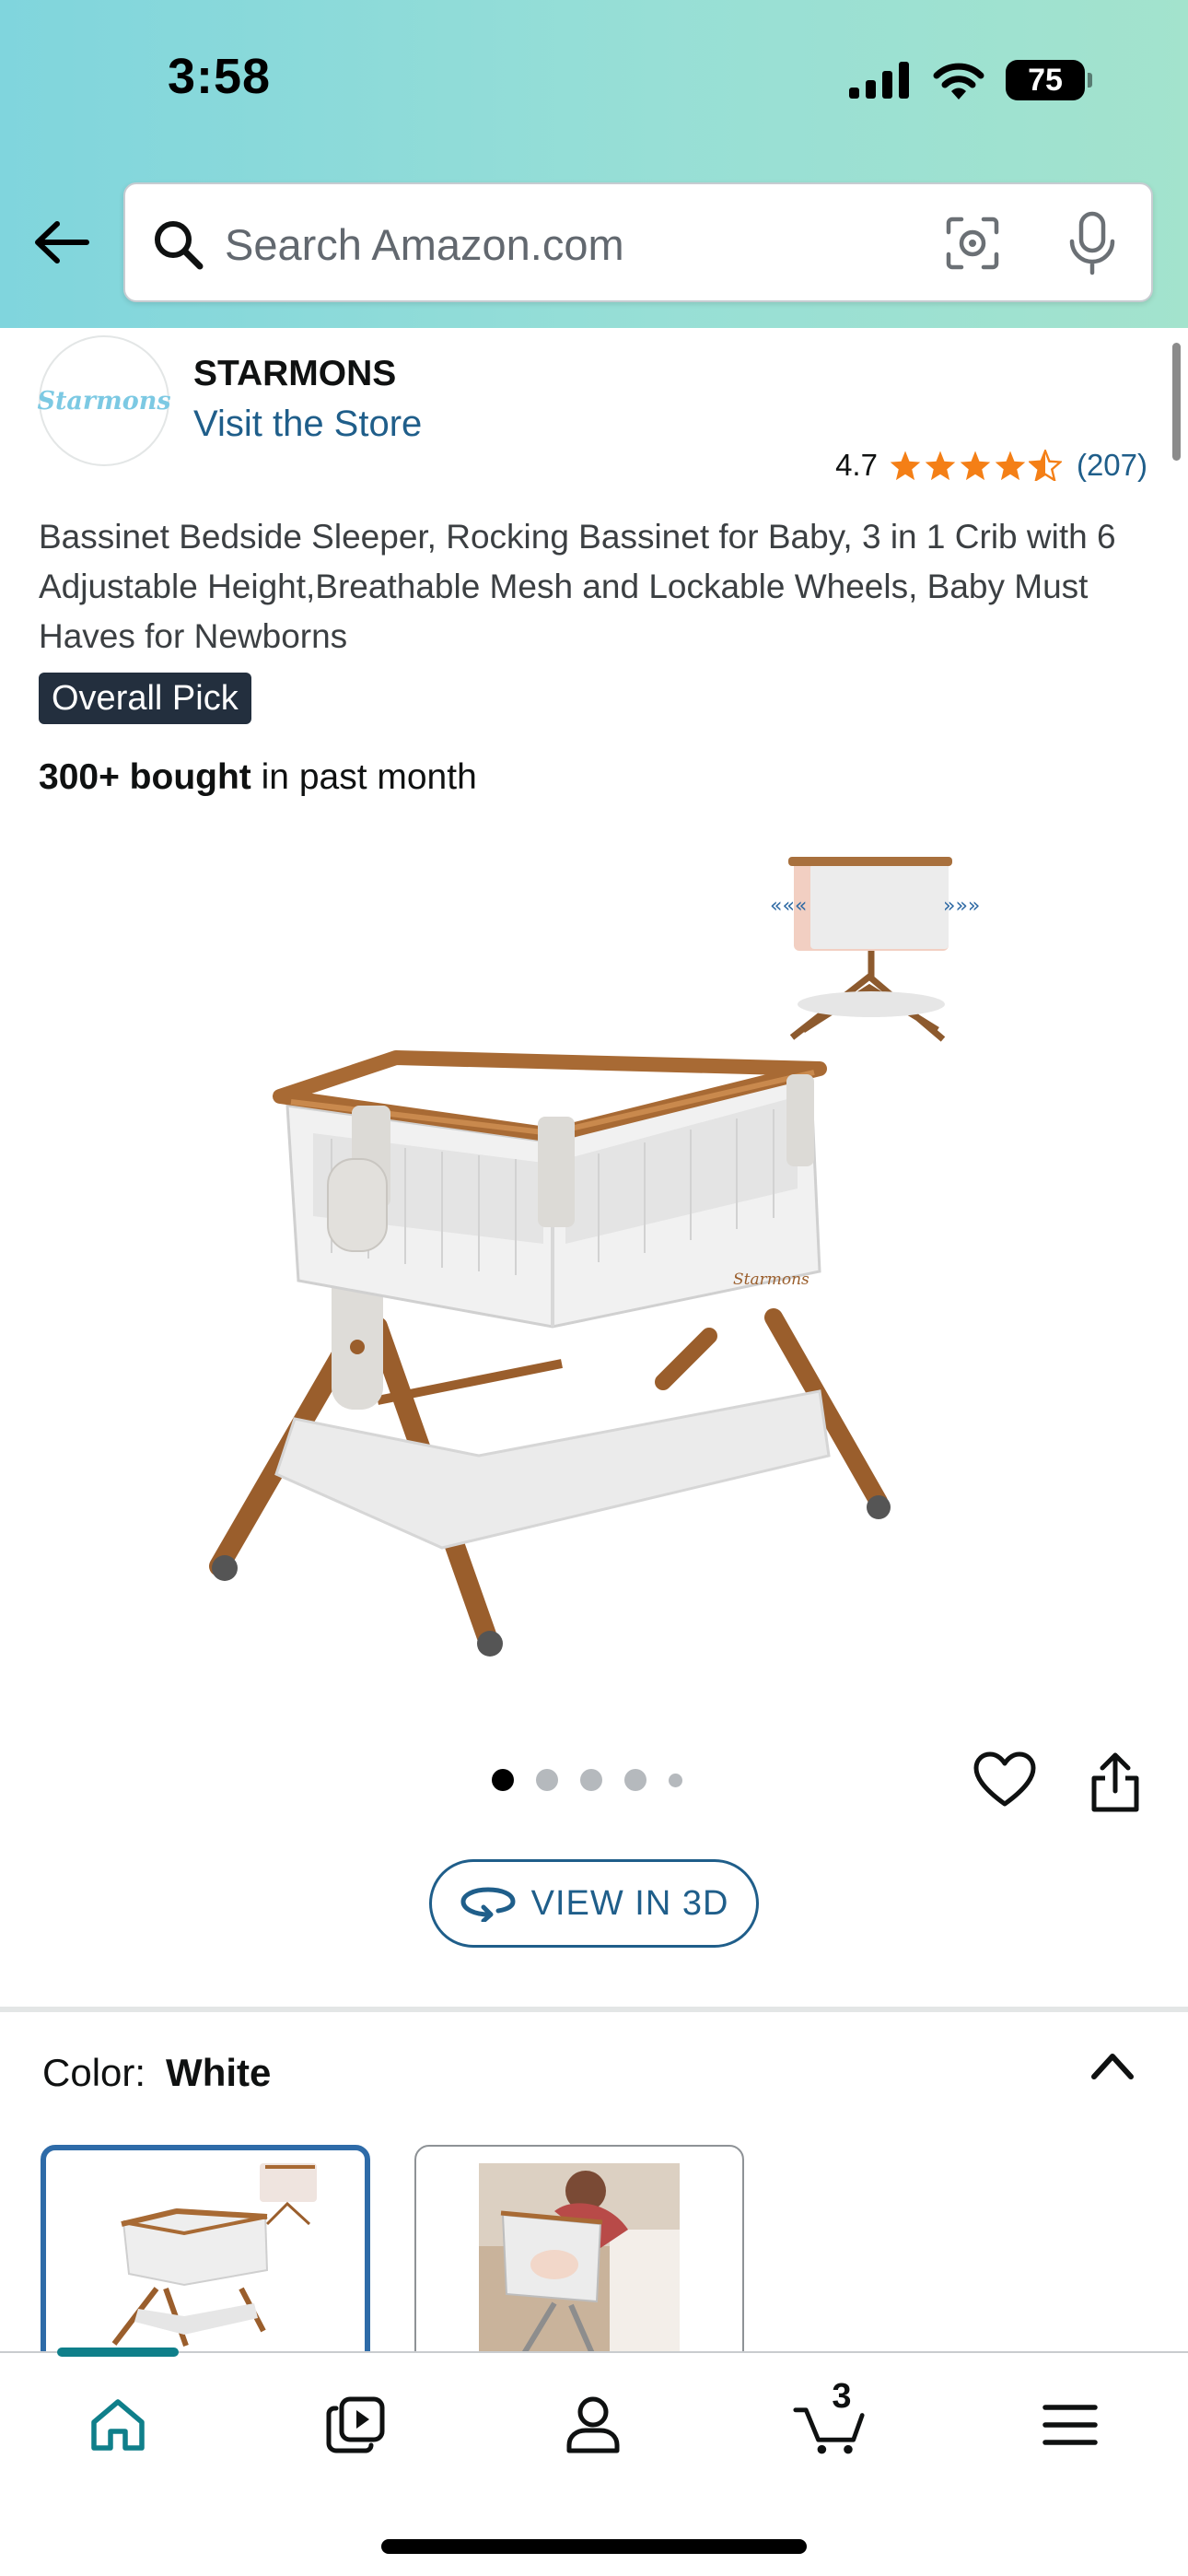 This screenshot has height=2576, width=1188. What do you see at coordinates (1115, 1782) in the screenshot?
I see `share-icon` at bounding box center [1115, 1782].